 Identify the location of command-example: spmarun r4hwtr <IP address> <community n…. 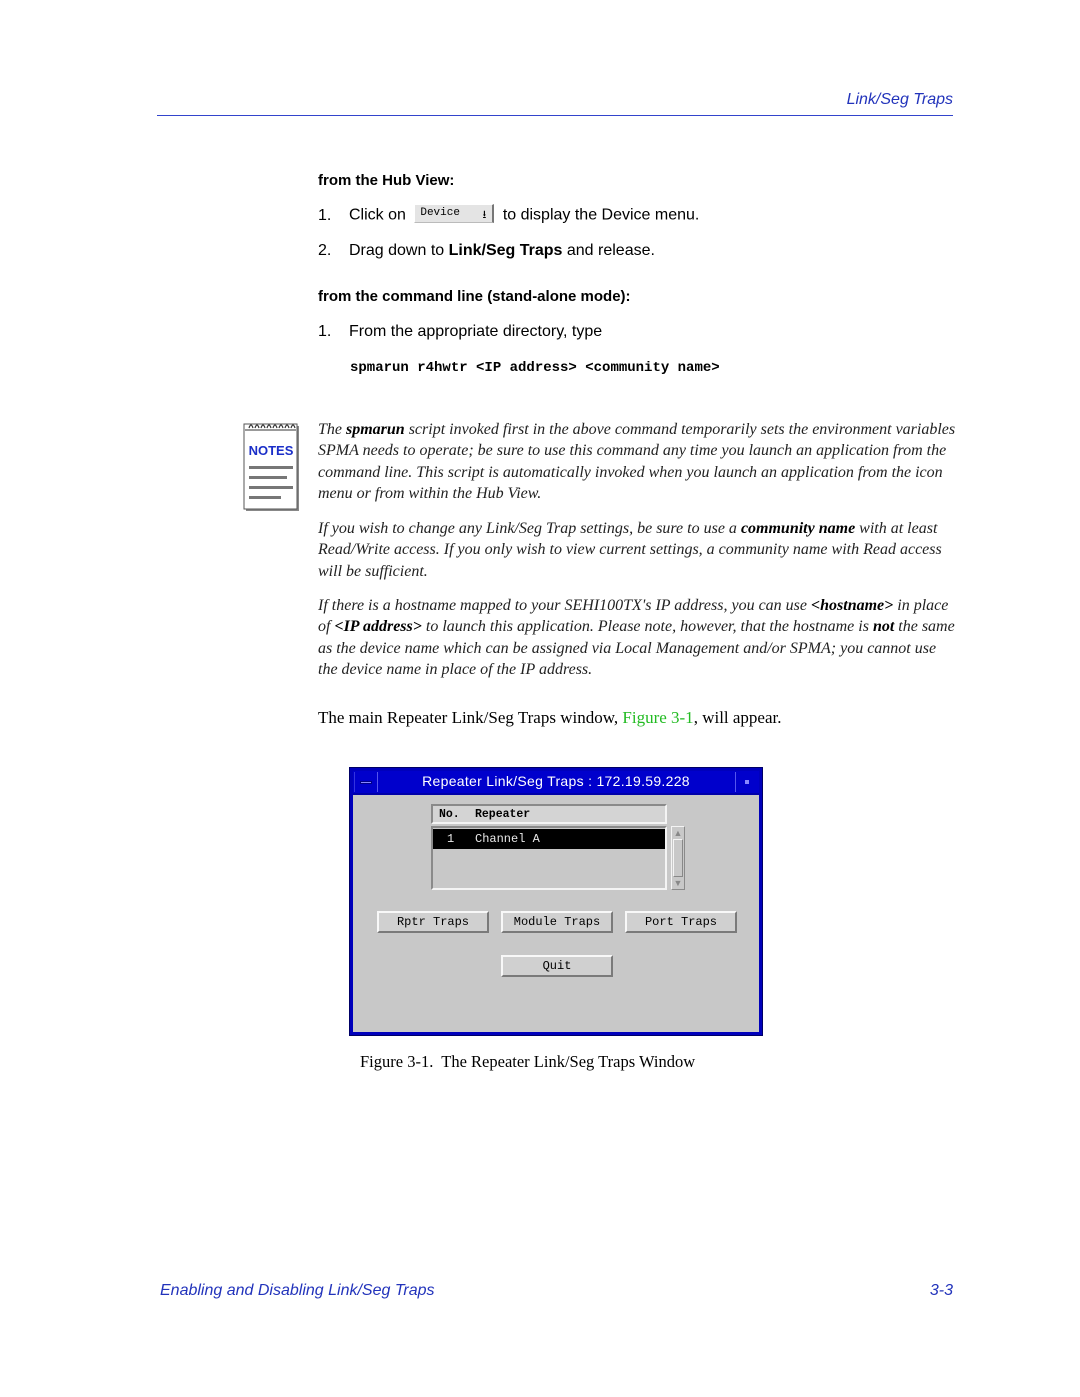
(535, 368).